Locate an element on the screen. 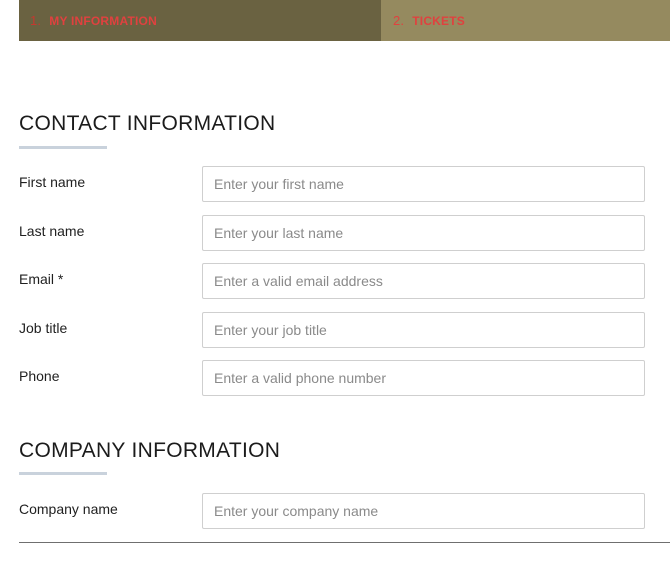 This screenshot has width=670, height=580. divider is located at coordinates (344, 542).